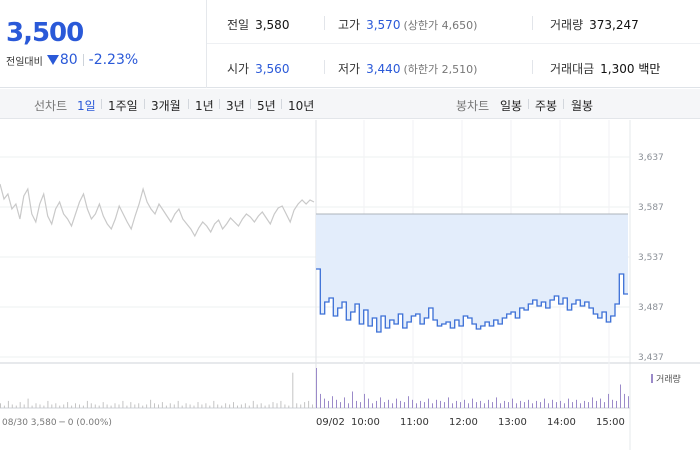 Image resolution: width=700 pixels, height=450 pixels. I want to click on stat-value: 373,247, so click(614, 25).